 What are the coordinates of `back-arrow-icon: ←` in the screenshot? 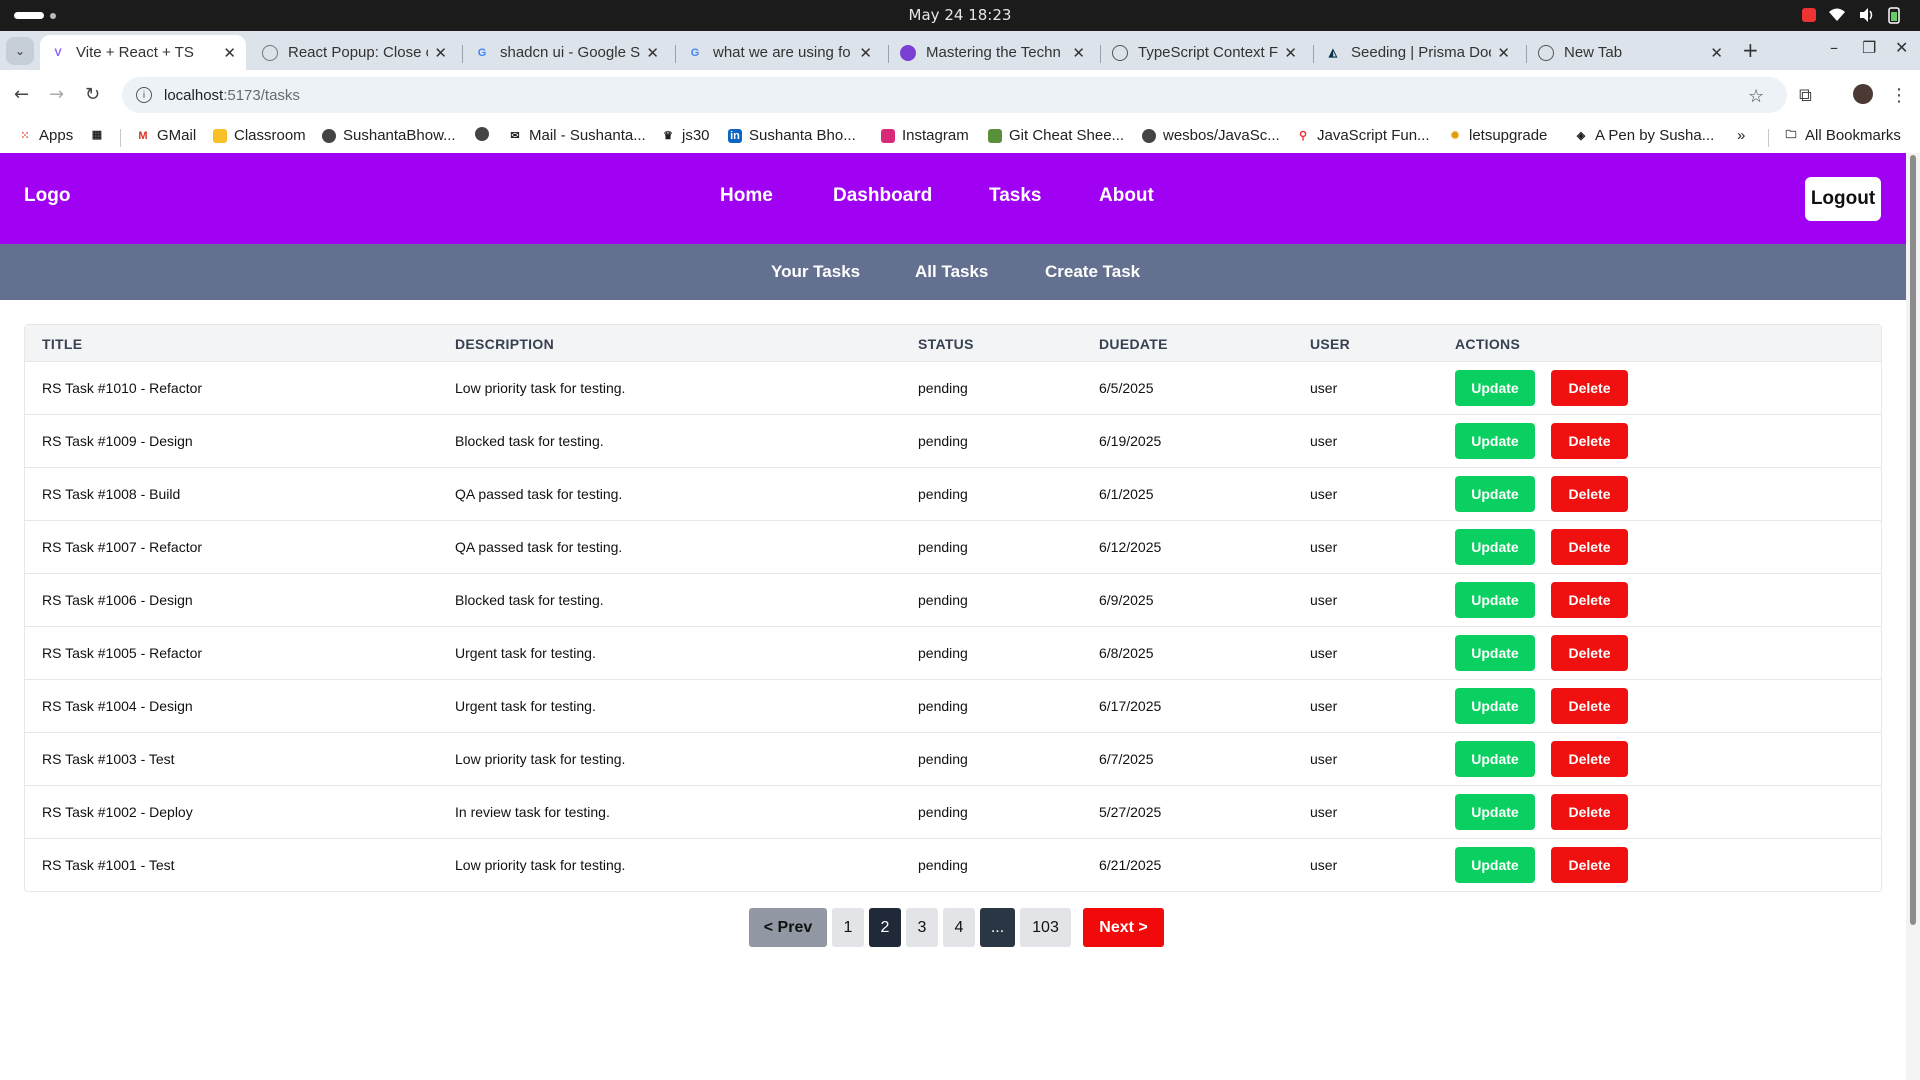 It's located at (21, 94).